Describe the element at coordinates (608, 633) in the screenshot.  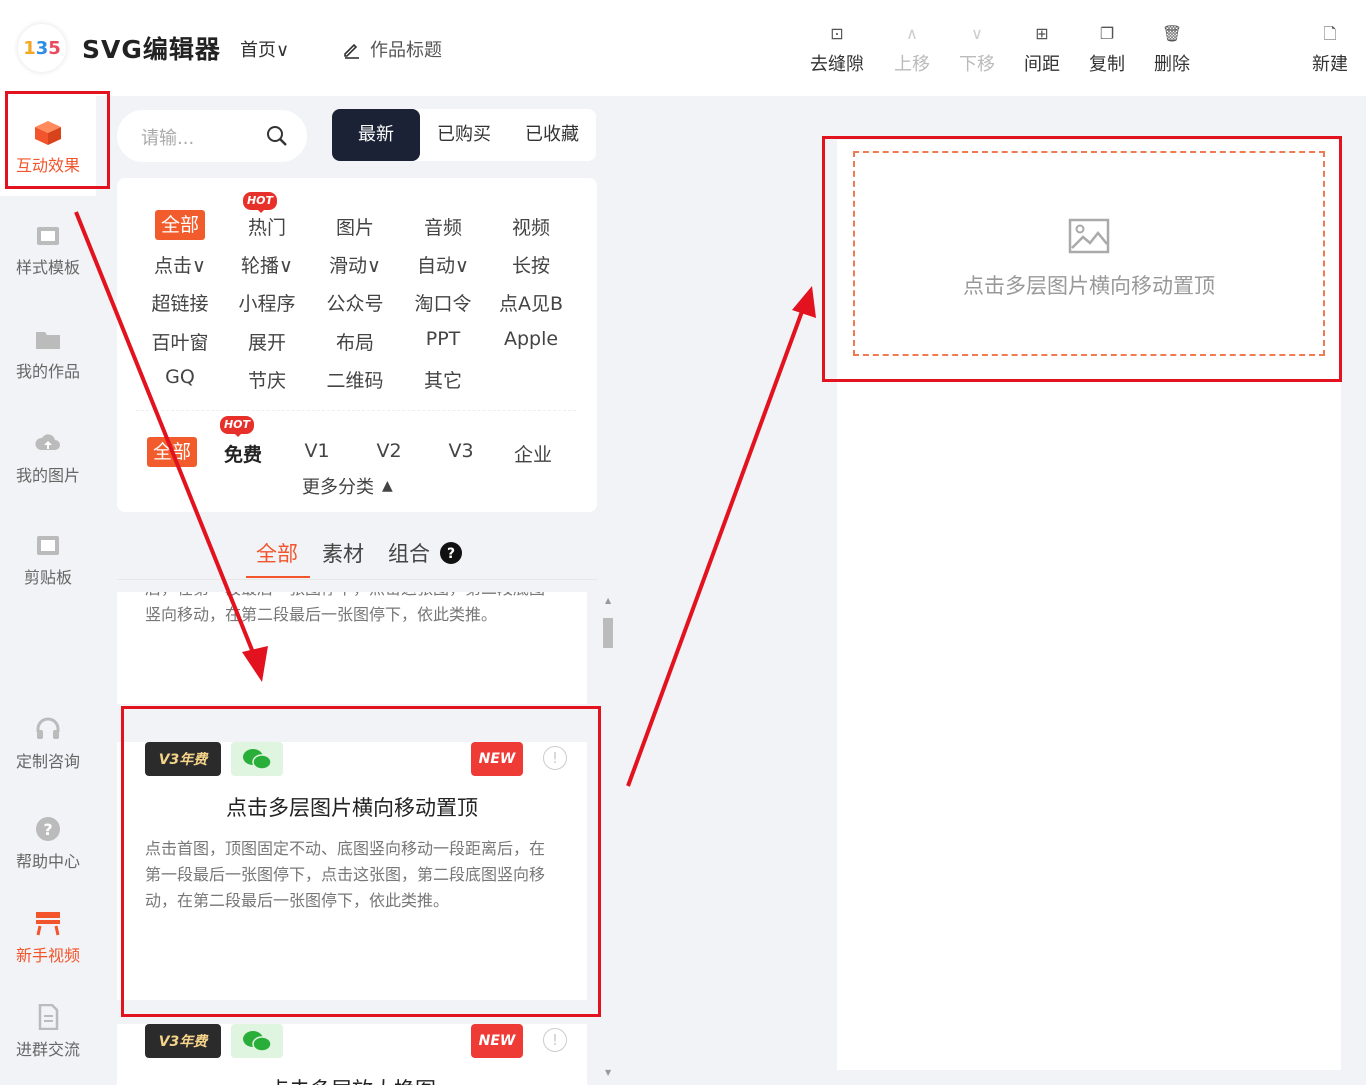
I see `scrollbar-thumb` at that location.